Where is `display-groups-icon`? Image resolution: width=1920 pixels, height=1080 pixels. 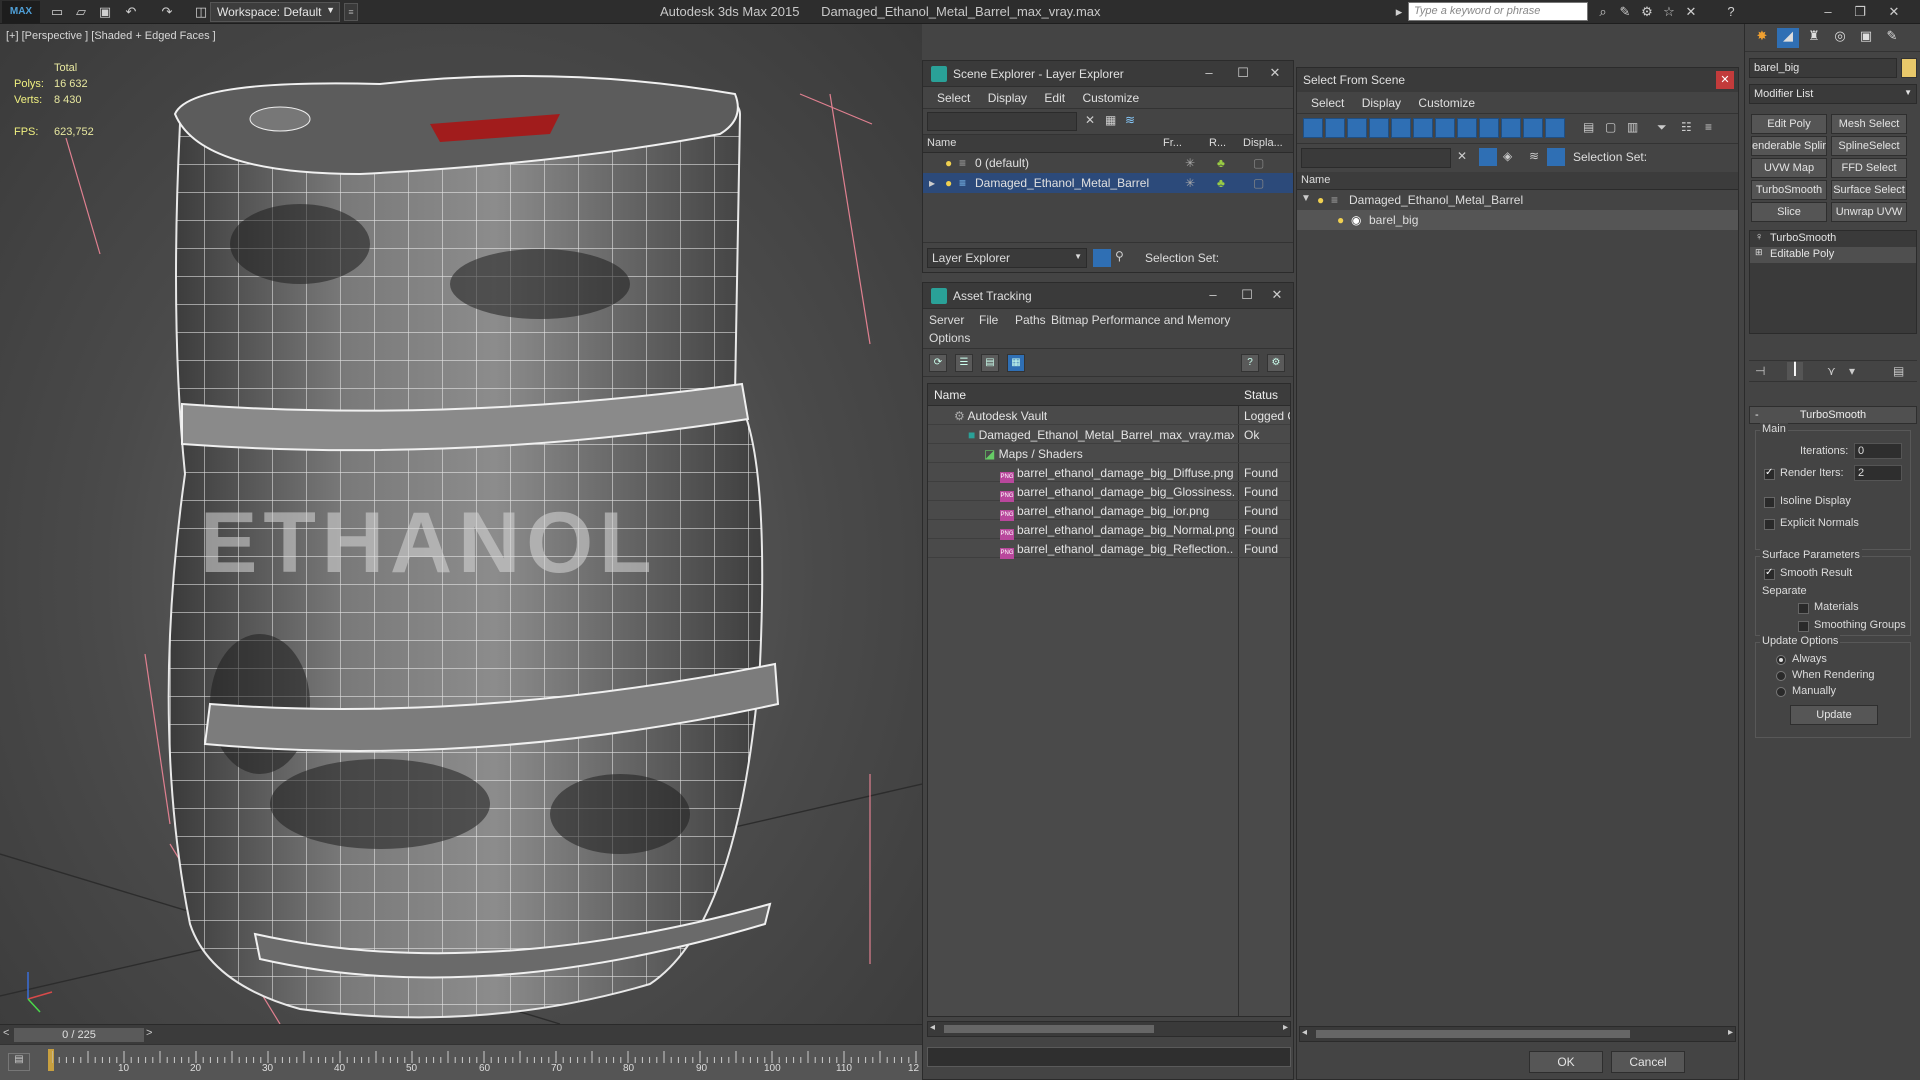 display-groups-icon is located at coordinates (1445, 128).